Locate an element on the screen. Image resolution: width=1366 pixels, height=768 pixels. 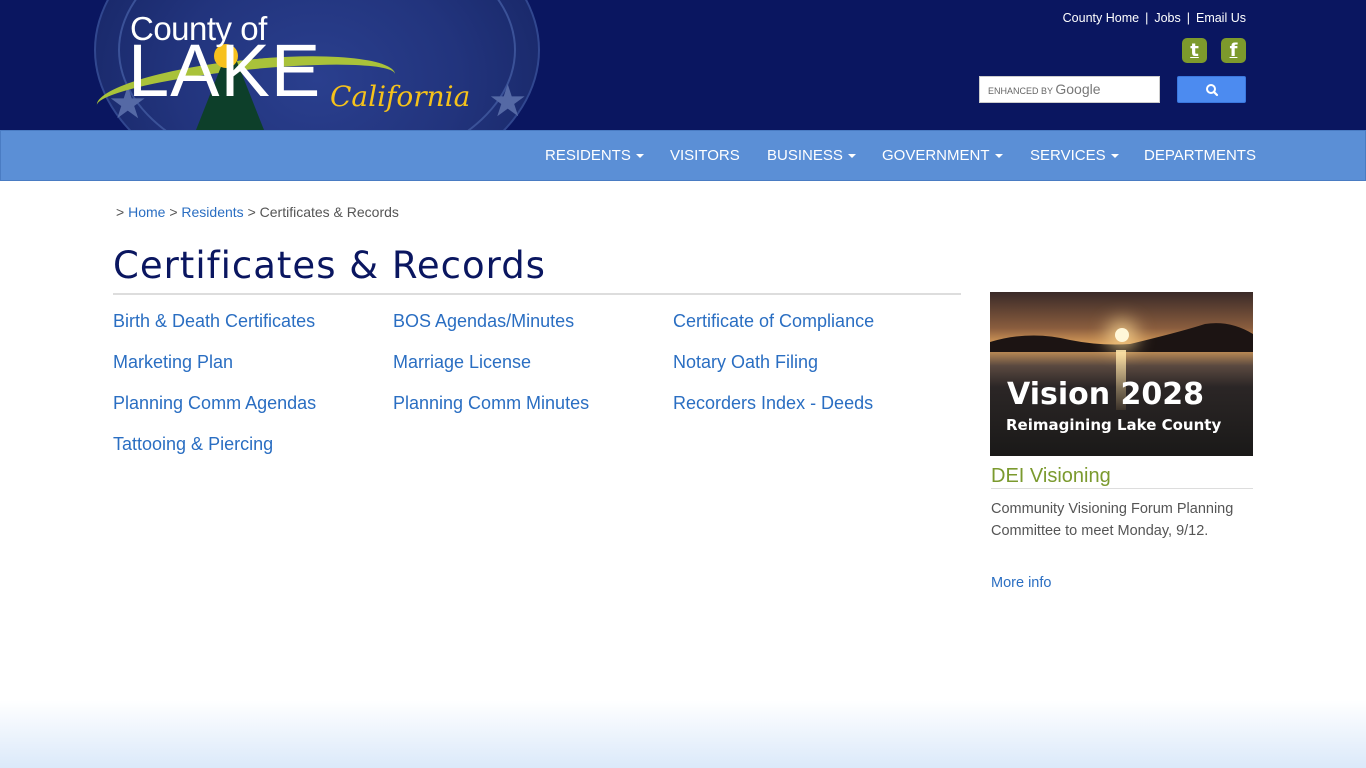
promo-title: Vision 2028 is located at coordinates (1106, 394).